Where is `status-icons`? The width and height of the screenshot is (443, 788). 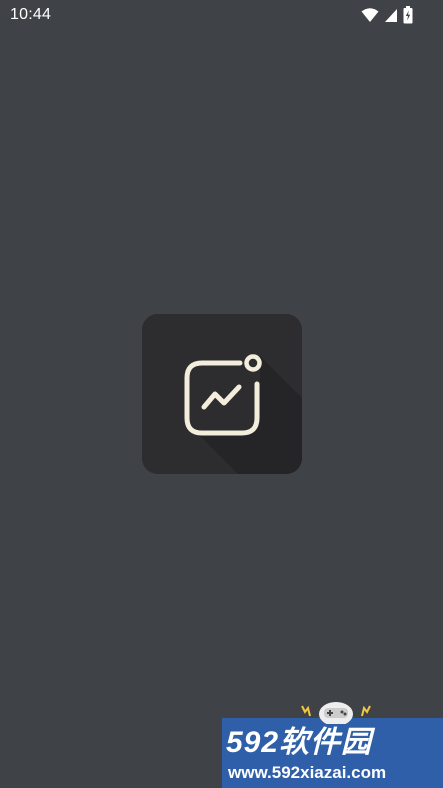
status-icons is located at coordinates (387, 15).